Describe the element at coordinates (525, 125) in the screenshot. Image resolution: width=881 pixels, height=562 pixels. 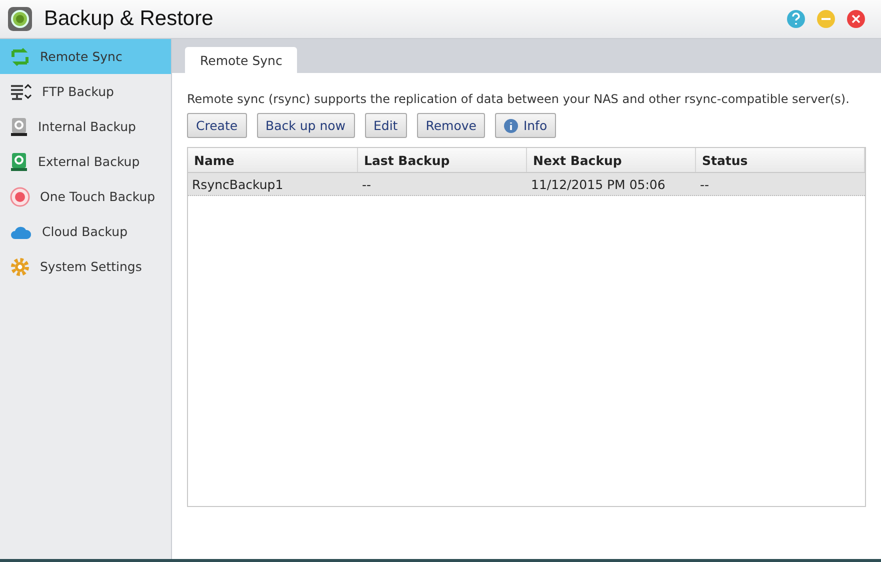
I see `info-button: Info` at that location.